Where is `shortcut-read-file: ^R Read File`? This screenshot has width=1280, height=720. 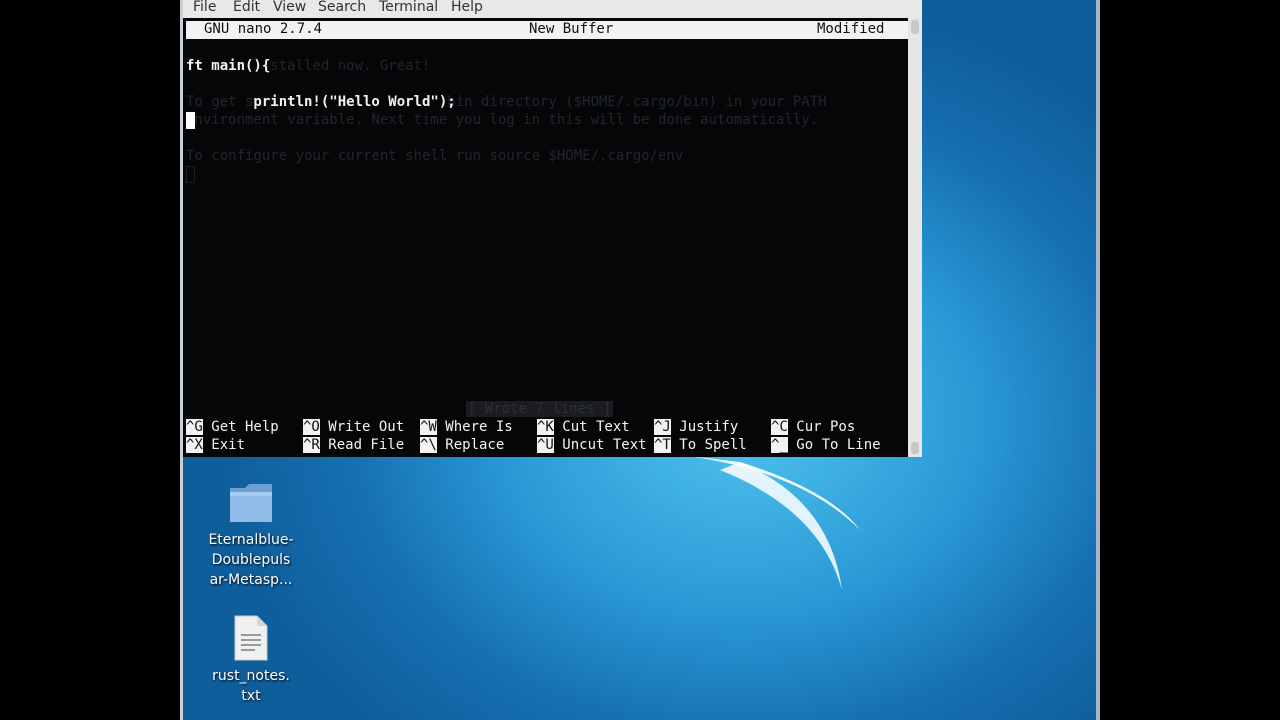
shortcut-read-file: ^R Read File is located at coordinates (353, 445).